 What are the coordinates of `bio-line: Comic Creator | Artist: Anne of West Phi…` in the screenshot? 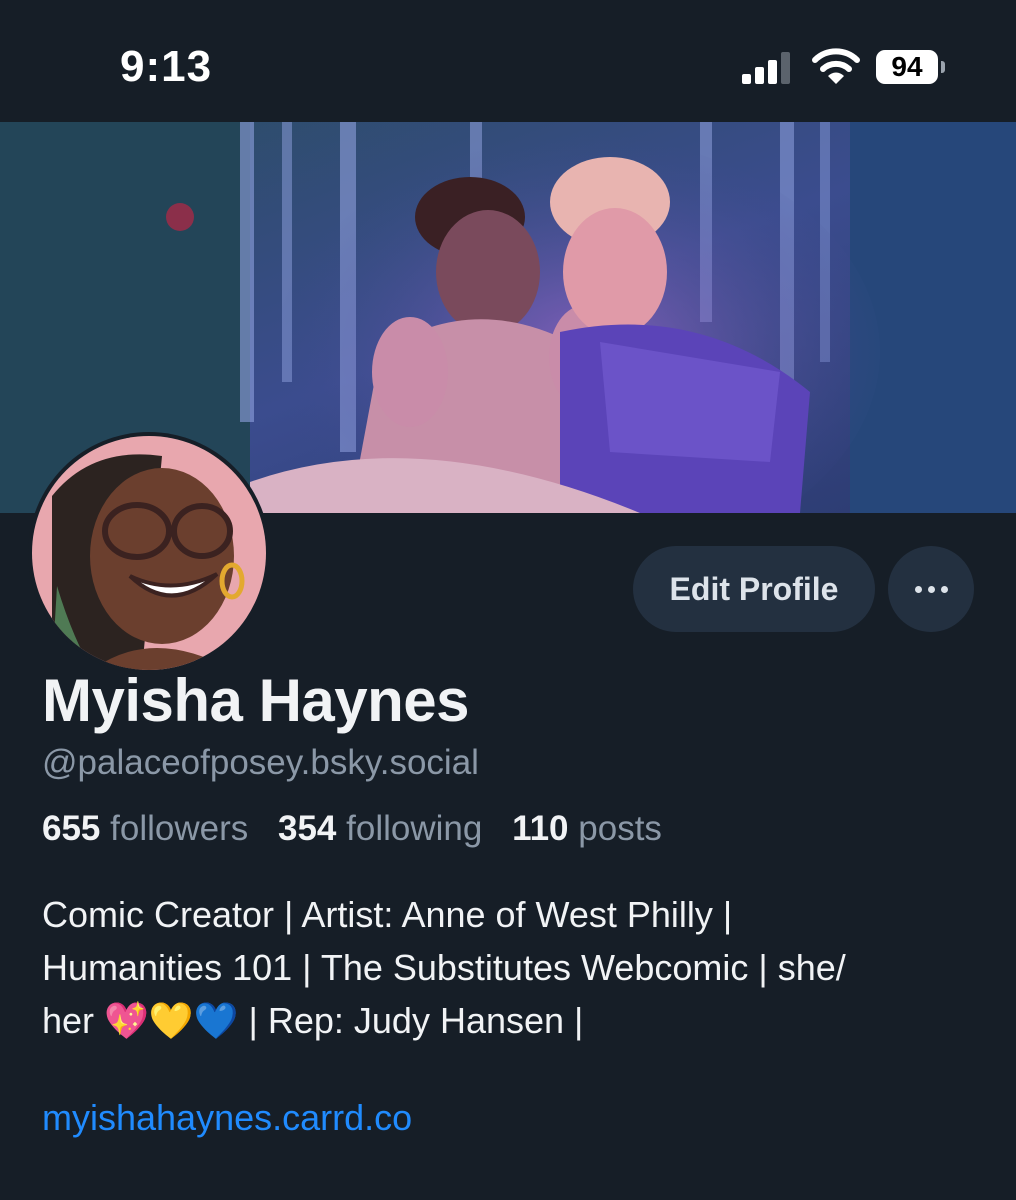 It's located at (387, 914).